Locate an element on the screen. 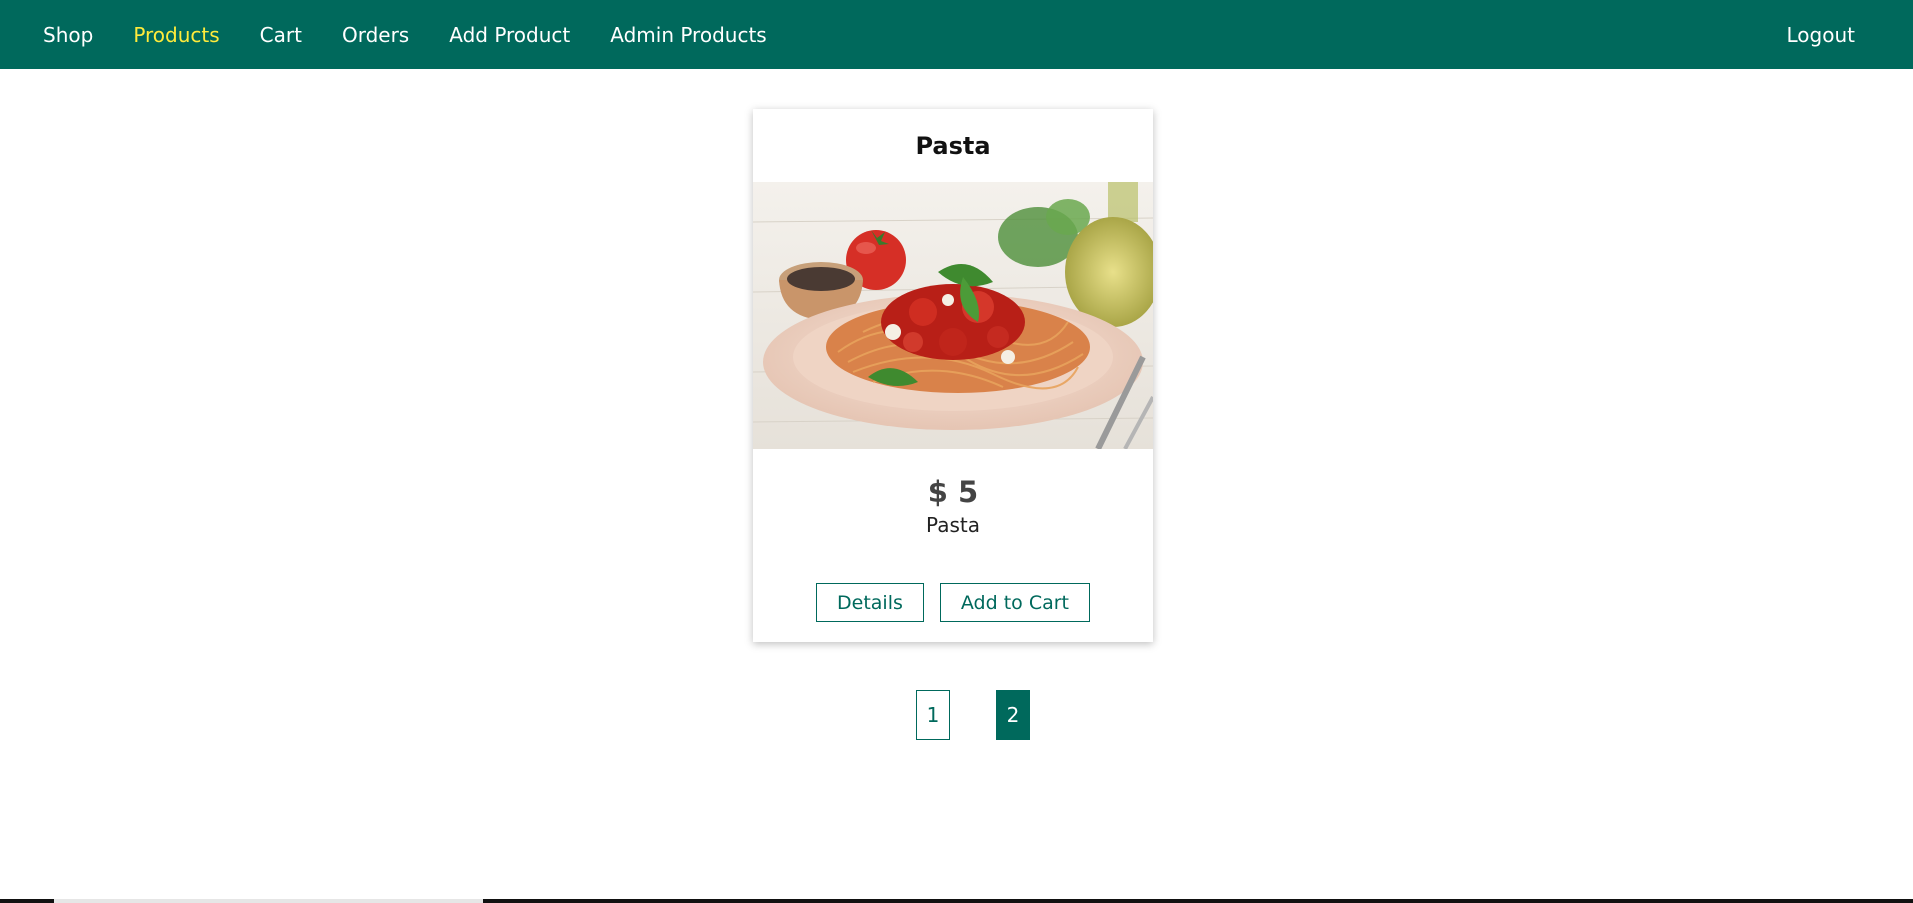  bottom-edge-highlight is located at coordinates (268, 901).